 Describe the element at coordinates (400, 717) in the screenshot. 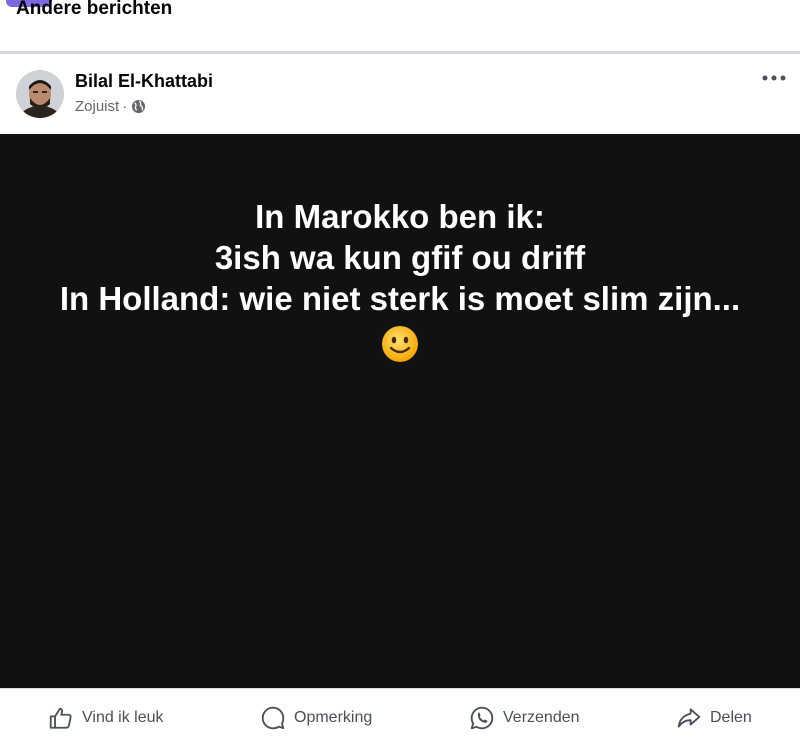

I see `post-action-bar: Vind ik leuk Opmerking Verzenden Delen` at that location.